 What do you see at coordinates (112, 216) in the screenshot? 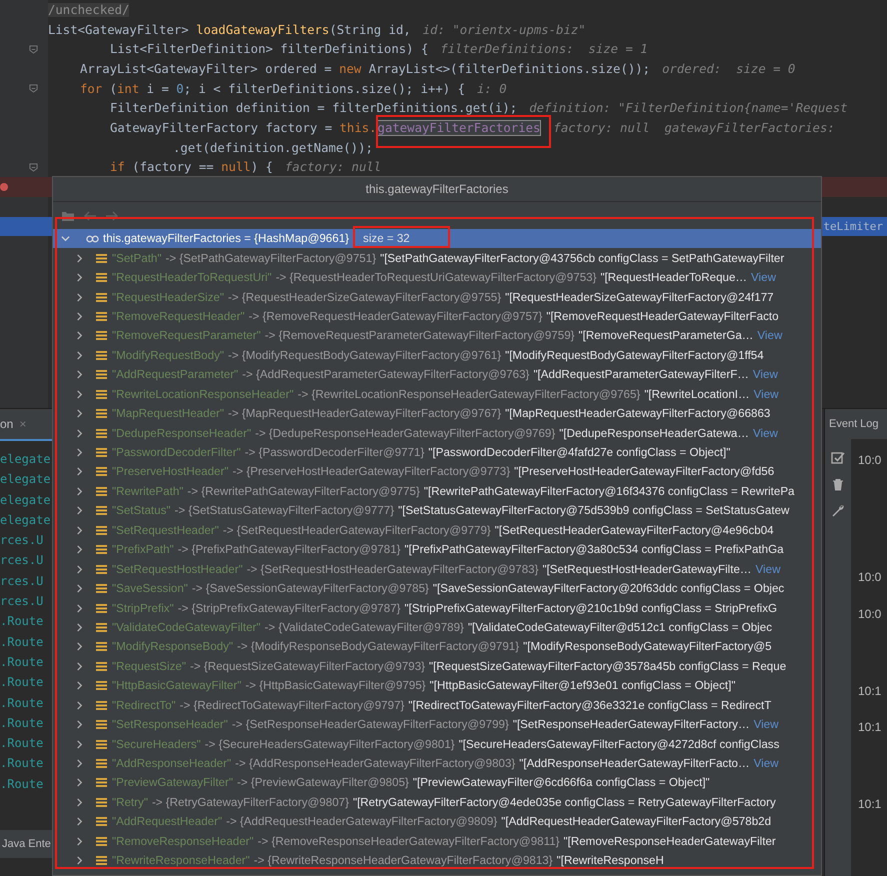
I see `forward-arrow-icon` at bounding box center [112, 216].